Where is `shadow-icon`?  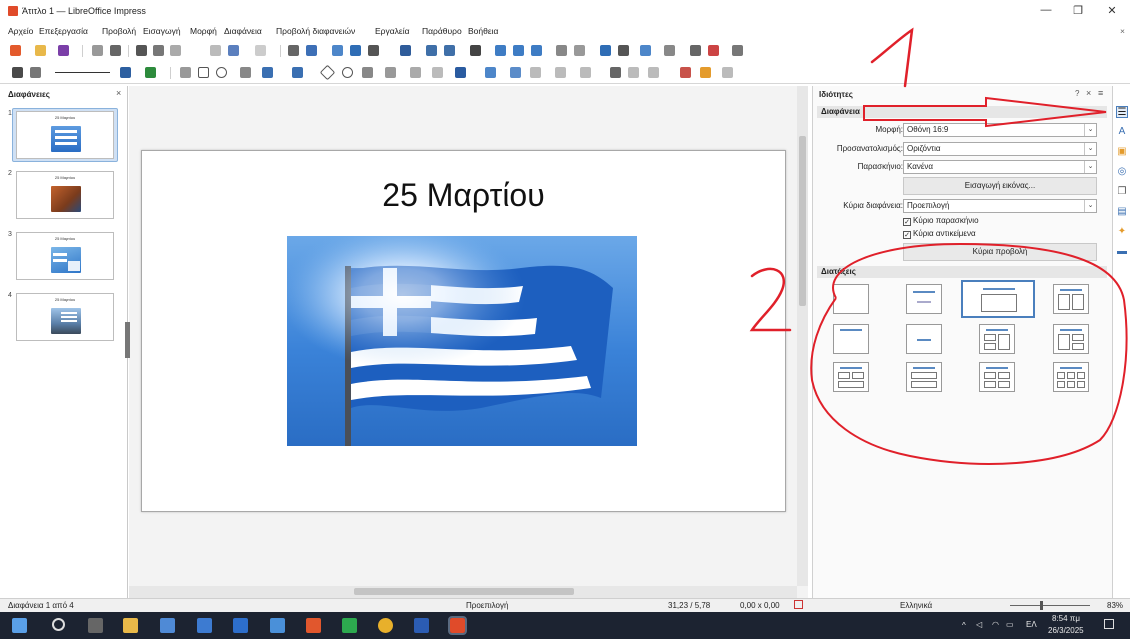 shadow-icon is located at coordinates (515, 72).